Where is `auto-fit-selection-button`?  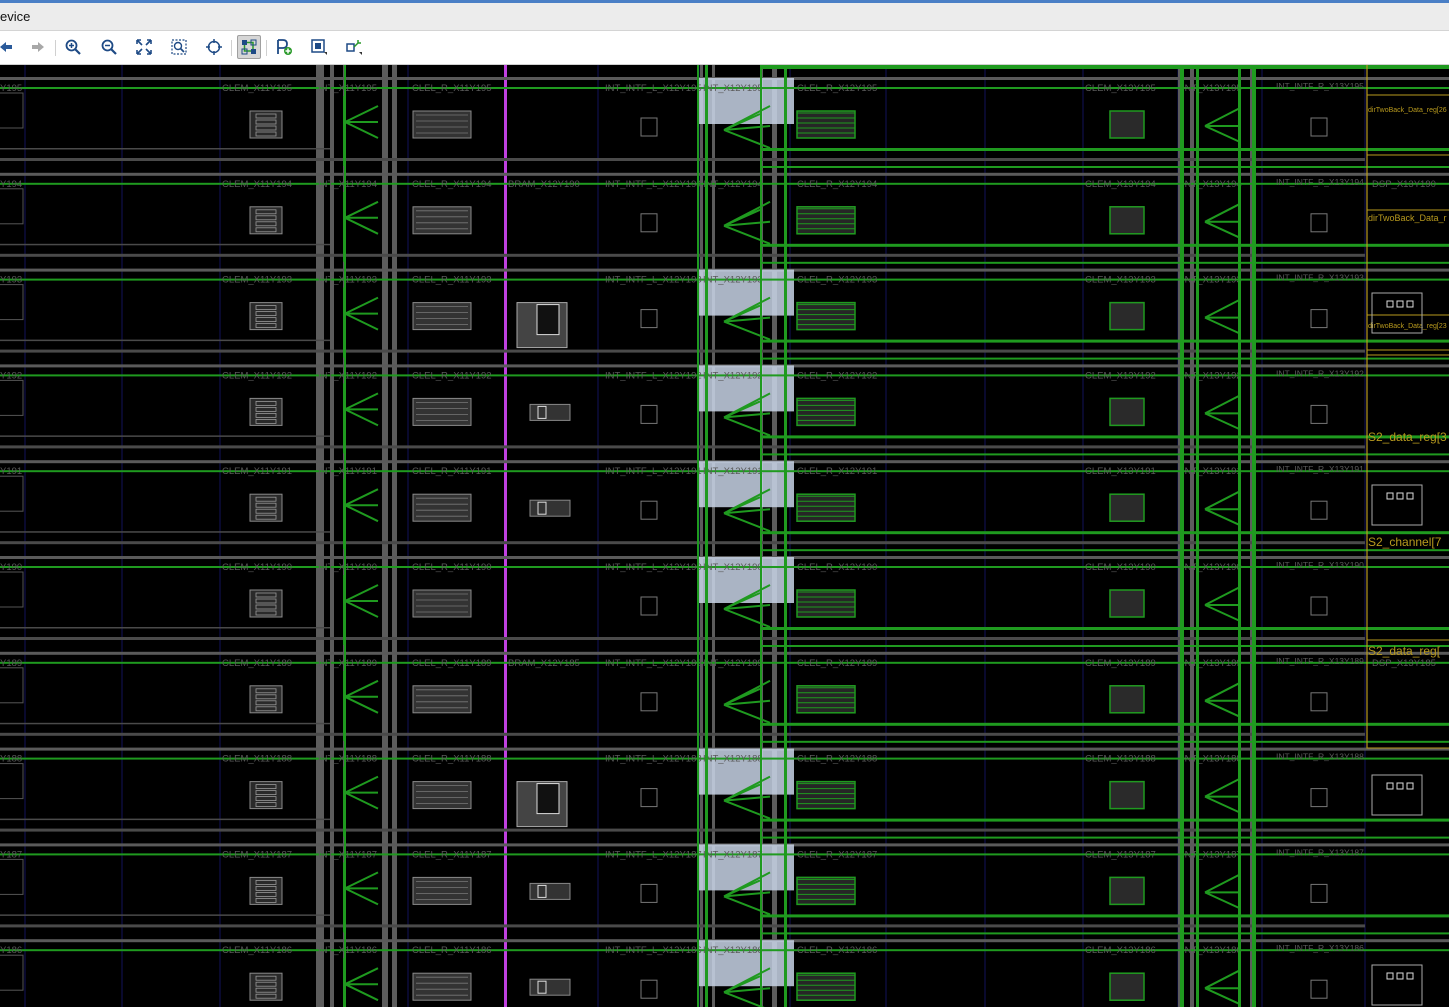 auto-fit-selection-button is located at coordinates (214, 47).